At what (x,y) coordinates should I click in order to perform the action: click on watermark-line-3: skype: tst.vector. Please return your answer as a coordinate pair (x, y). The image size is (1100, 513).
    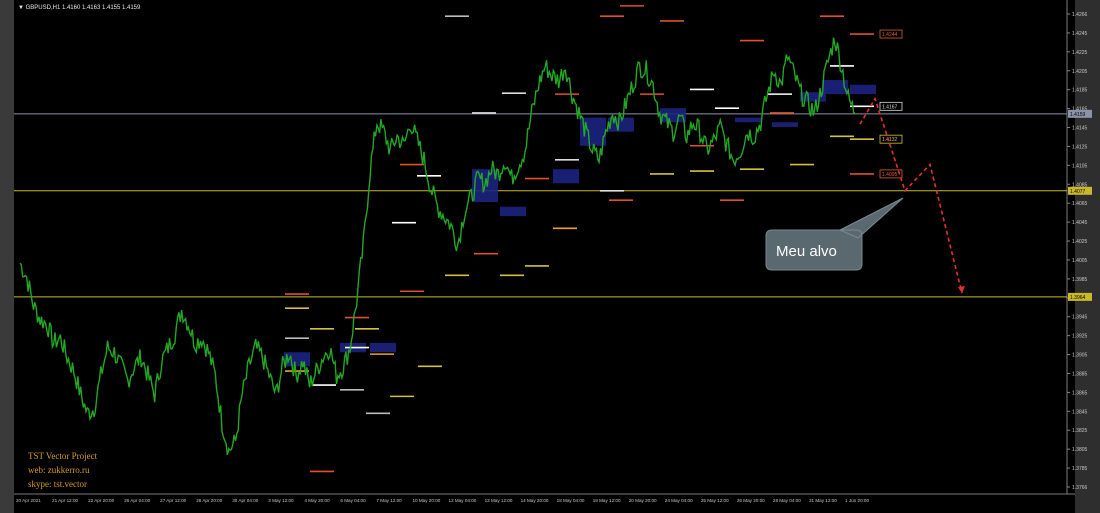
    Looking at the image, I should click on (57, 484).